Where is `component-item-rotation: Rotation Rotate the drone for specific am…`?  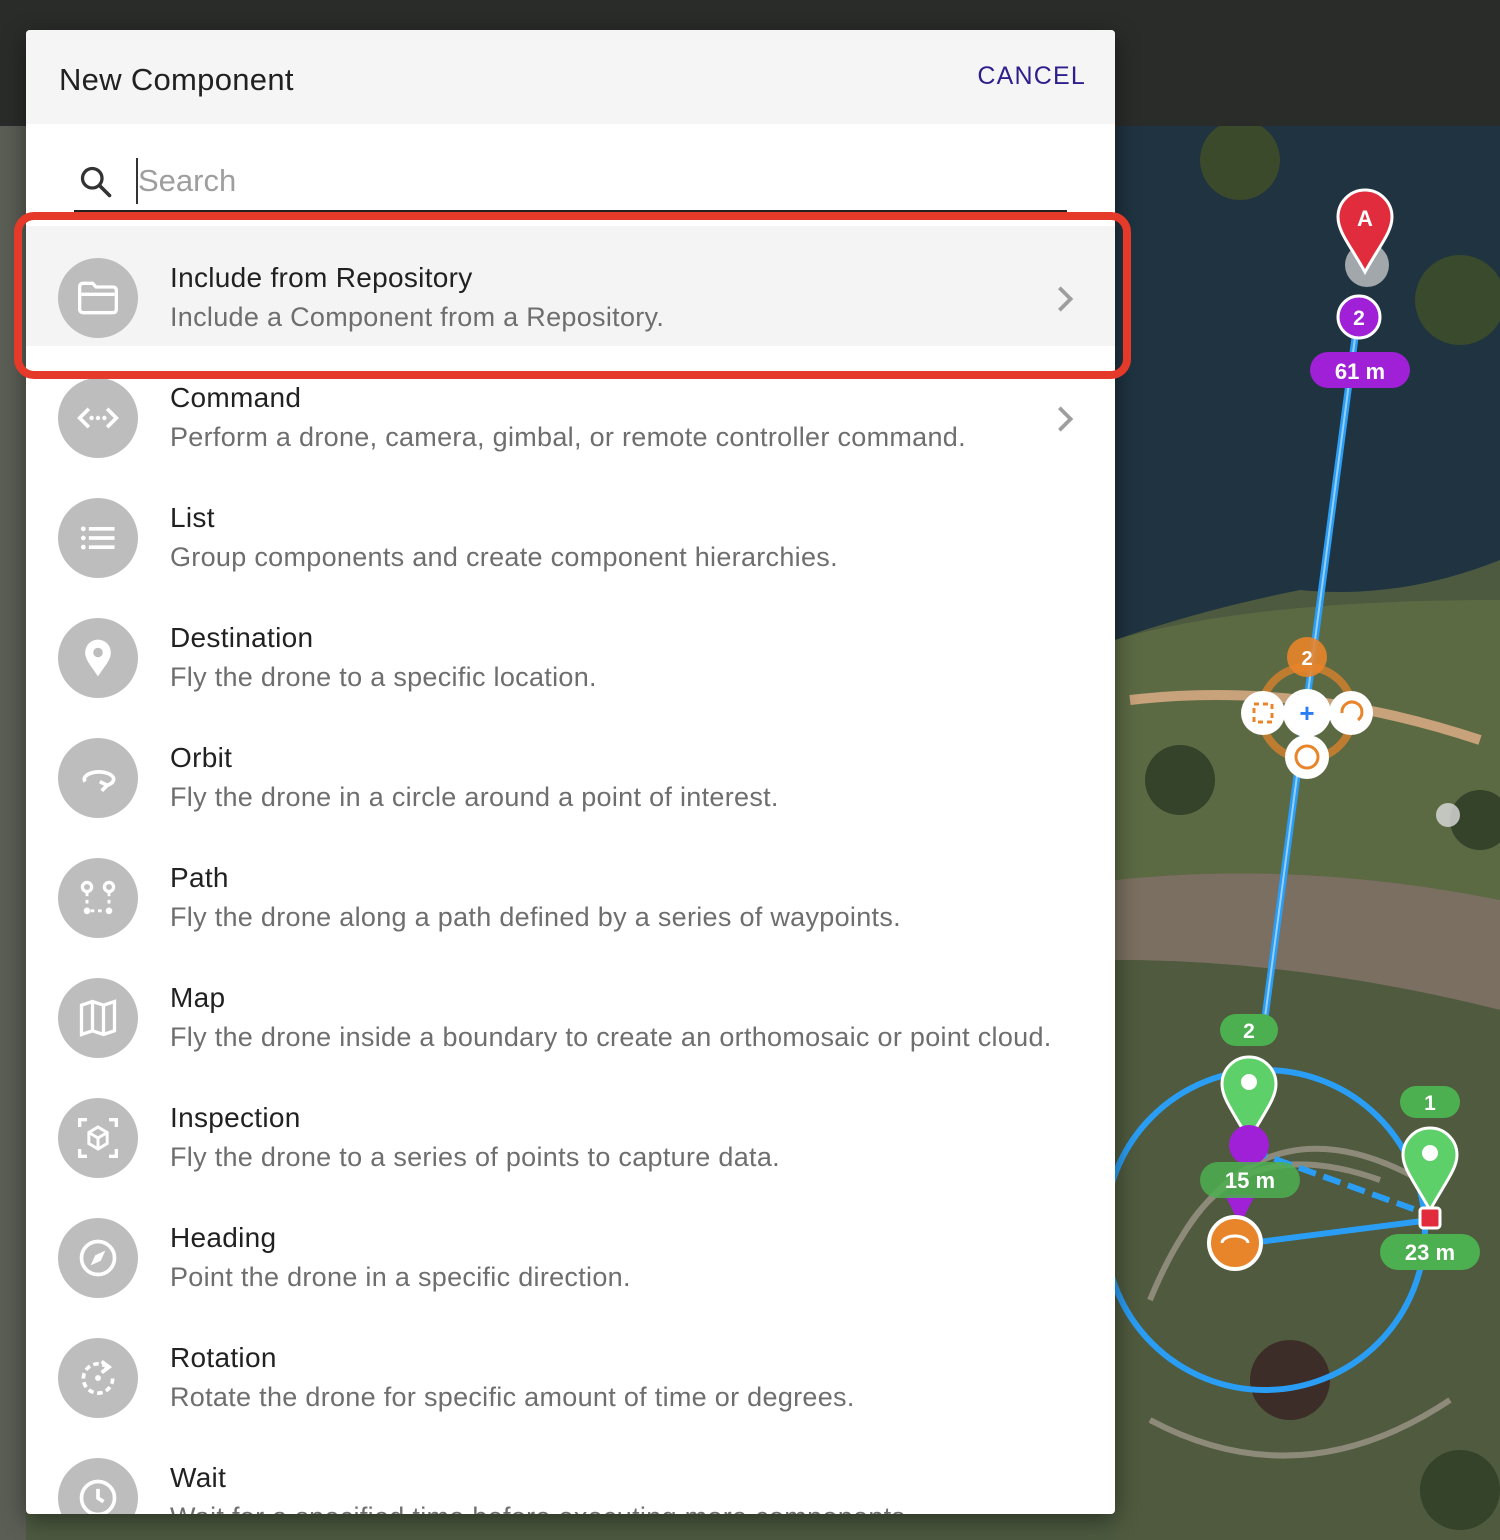
component-item-rotation: Rotation Rotate the drone for specific am… is located at coordinates (570, 1366).